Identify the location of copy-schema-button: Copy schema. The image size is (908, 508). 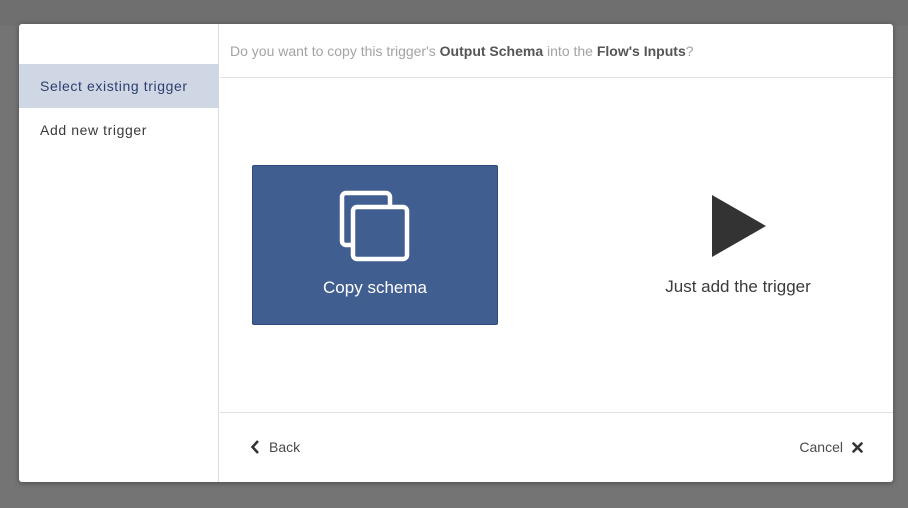
(375, 245).